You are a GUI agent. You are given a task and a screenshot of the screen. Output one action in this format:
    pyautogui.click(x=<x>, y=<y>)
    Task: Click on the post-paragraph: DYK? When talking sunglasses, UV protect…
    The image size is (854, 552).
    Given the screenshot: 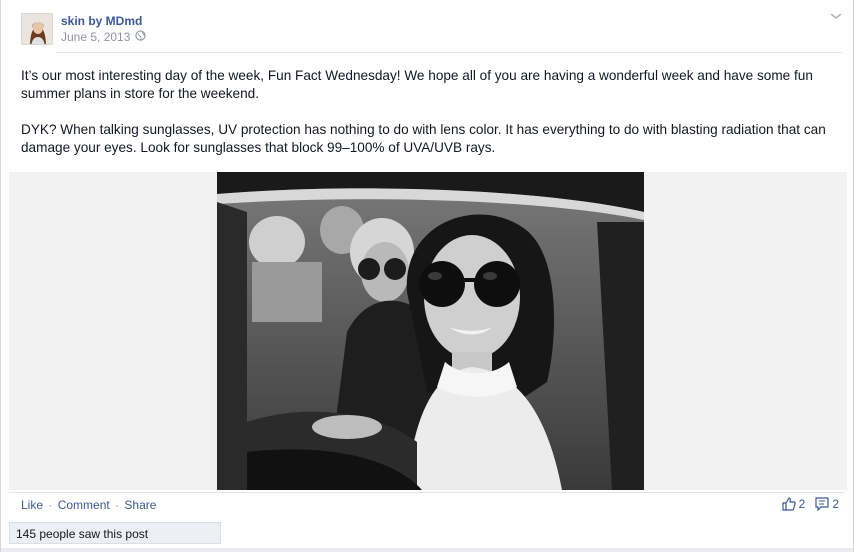 What is the action you would take?
    pyautogui.click(x=423, y=138)
    